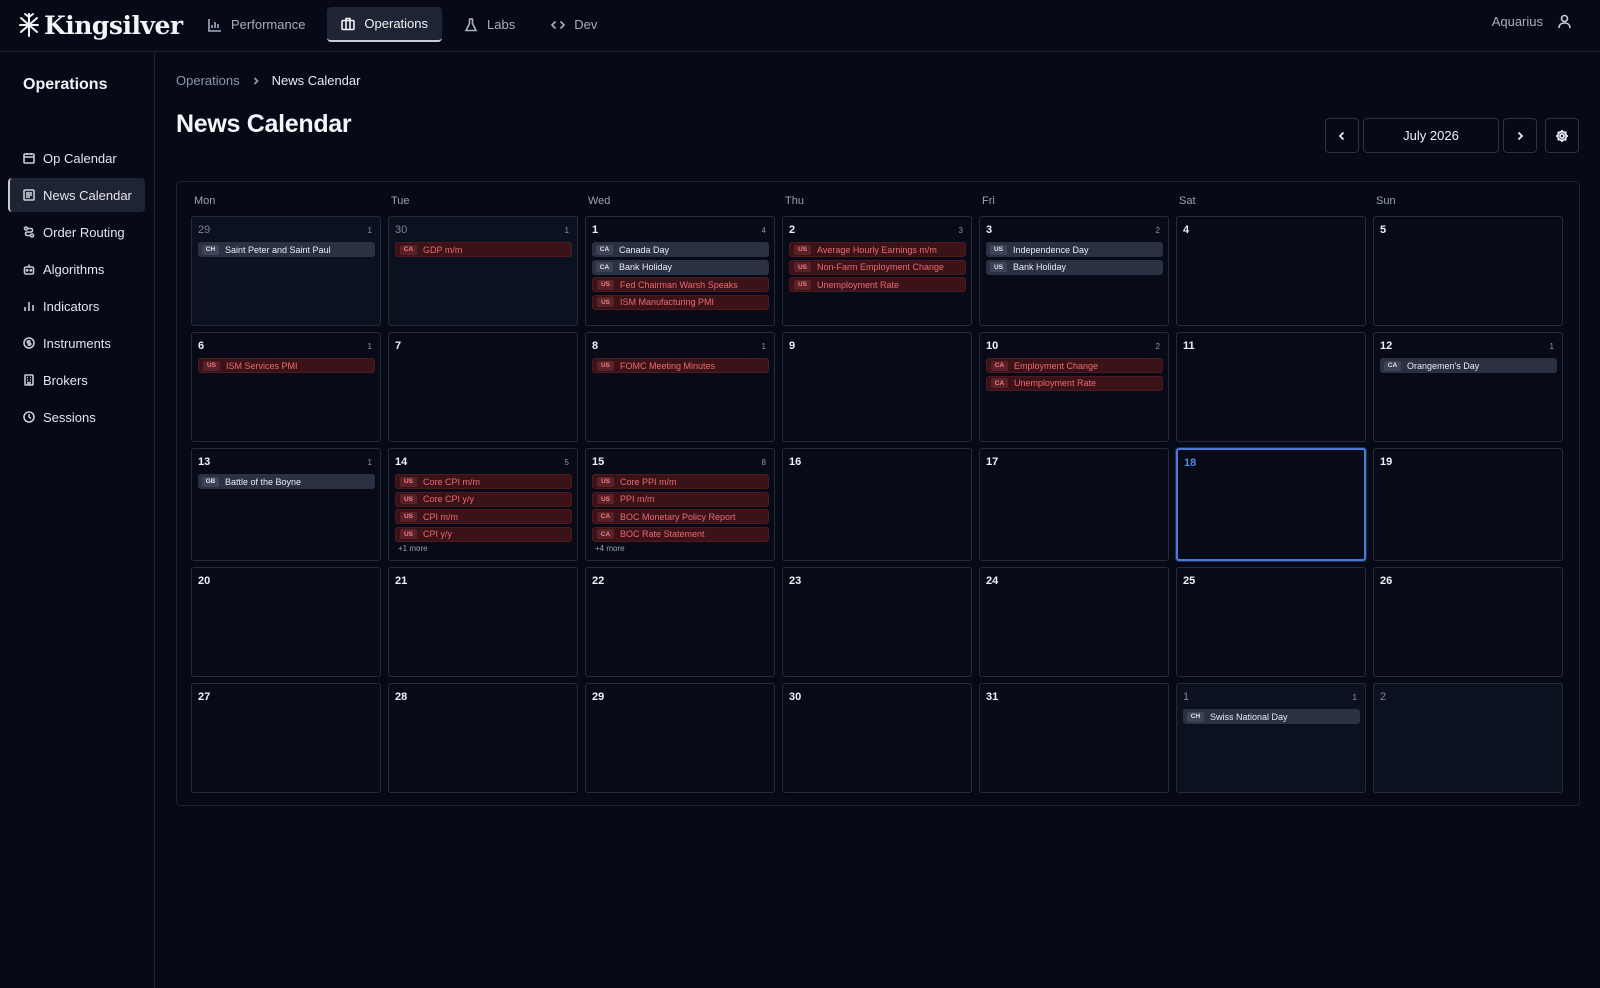  Describe the element at coordinates (1074, 365) in the screenshot. I see `calendar-event: CA Employment Change` at that location.